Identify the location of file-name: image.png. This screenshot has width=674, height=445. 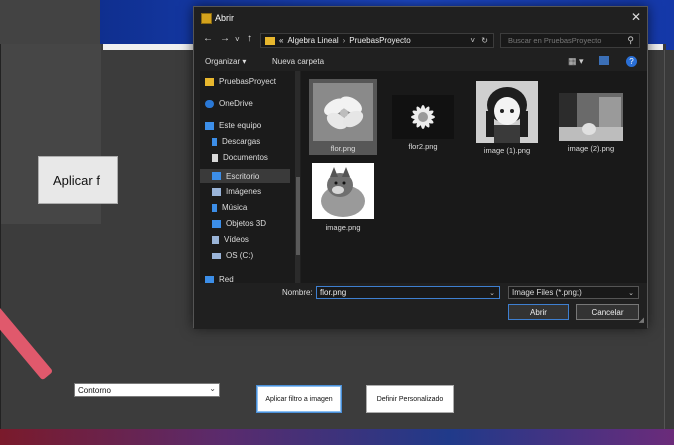
(343, 227).